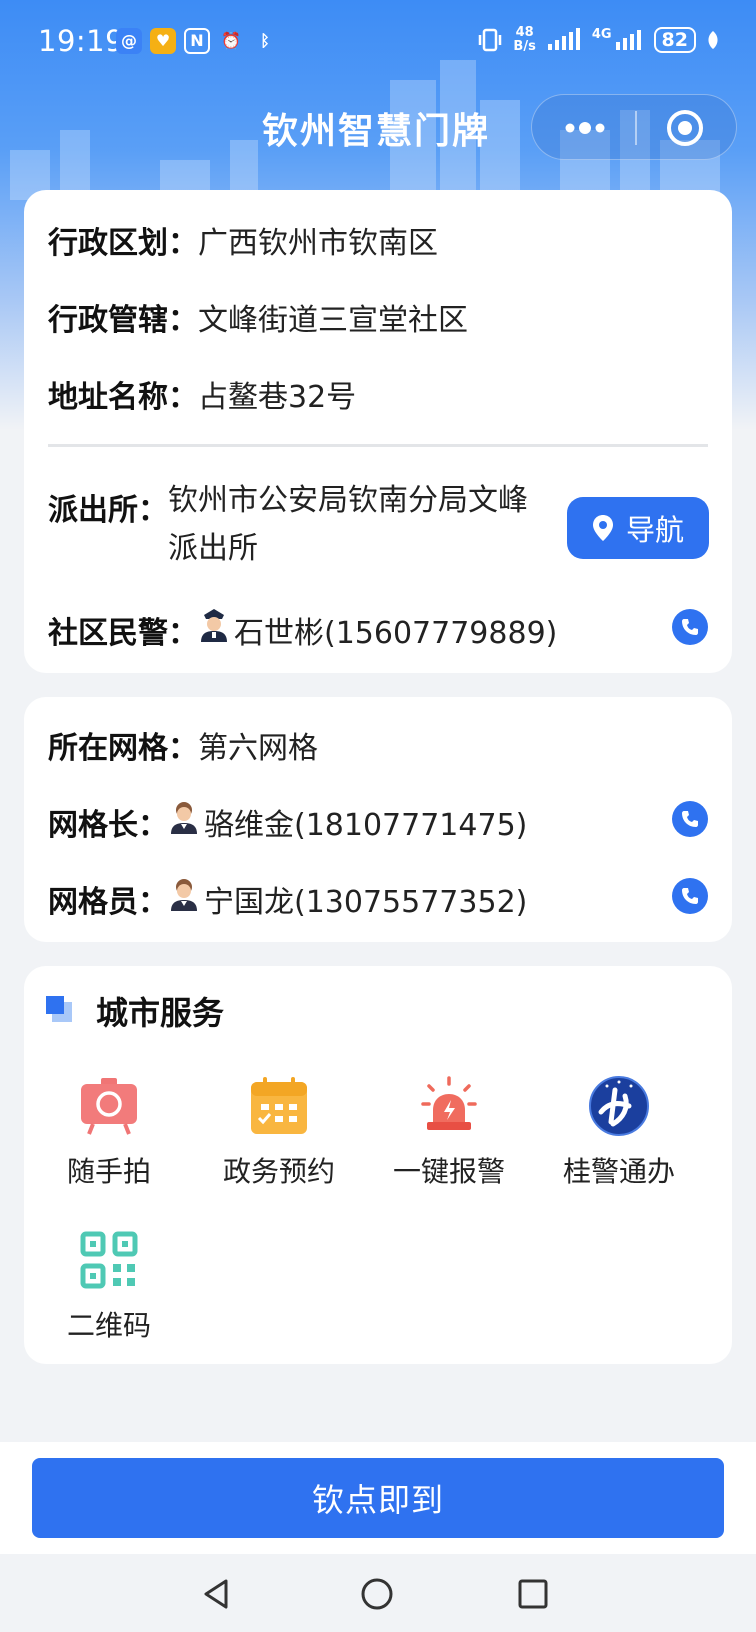  What do you see at coordinates (108, 902) in the screenshot?
I see `grid-member-label: 网格员：` at bounding box center [108, 902].